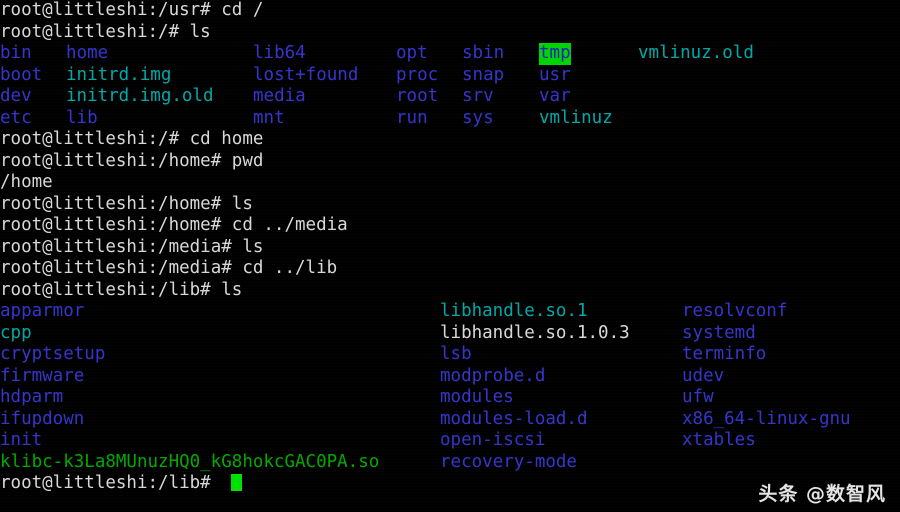 Image resolution: width=900 pixels, height=512 pixels. I want to click on ls-root-row-3: dev initrd.img.old media root srv var, so click(450, 97).